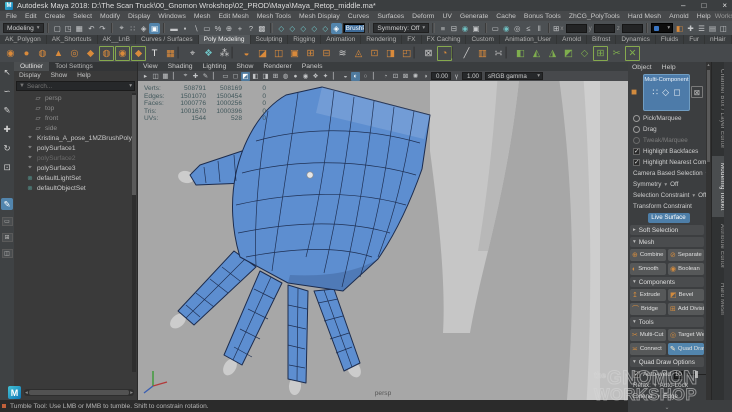 This screenshot has width=732, height=412. Describe the element at coordinates (285, 76) in the screenshot. I see `viewport-toolbar-icon: ◍` at that location.